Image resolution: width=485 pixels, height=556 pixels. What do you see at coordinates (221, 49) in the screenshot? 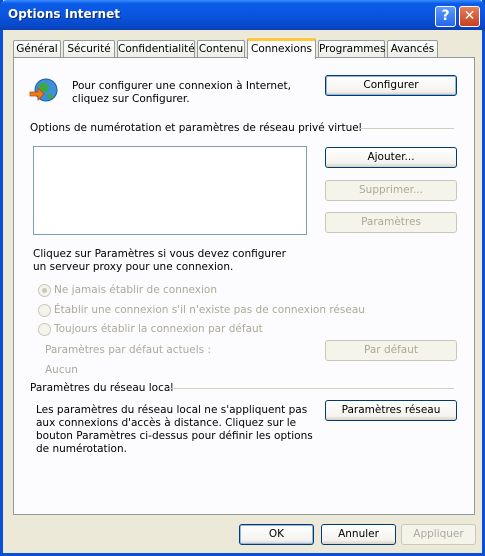
I see `tab-content: Contenu` at bounding box center [221, 49].